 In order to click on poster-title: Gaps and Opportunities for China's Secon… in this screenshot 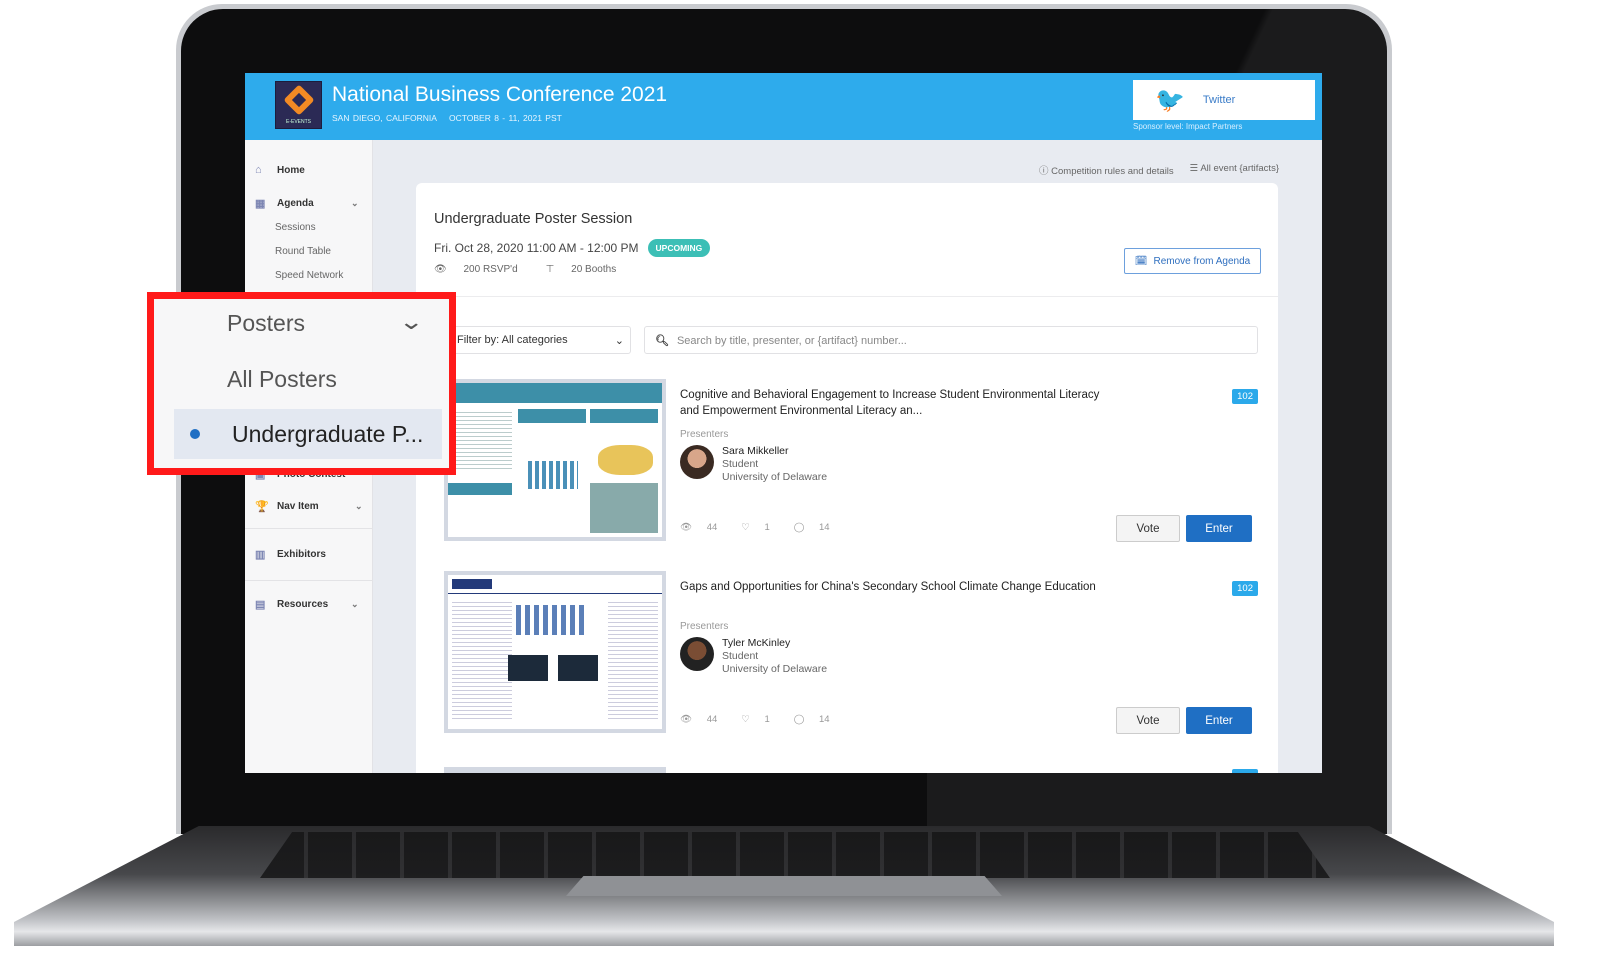, I will do `click(890, 587)`.